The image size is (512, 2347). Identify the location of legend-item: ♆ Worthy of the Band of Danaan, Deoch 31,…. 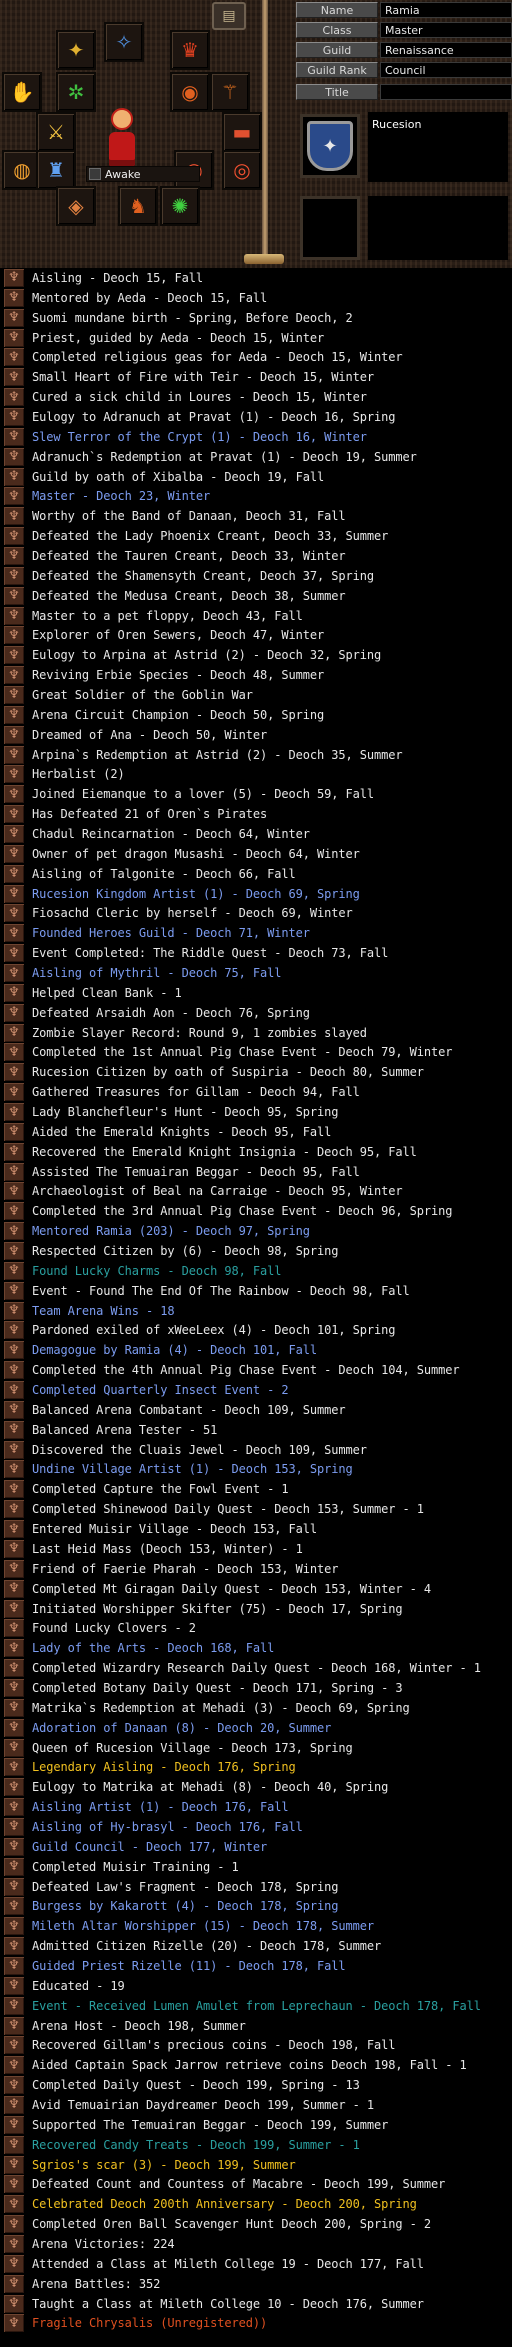
(256, 516).